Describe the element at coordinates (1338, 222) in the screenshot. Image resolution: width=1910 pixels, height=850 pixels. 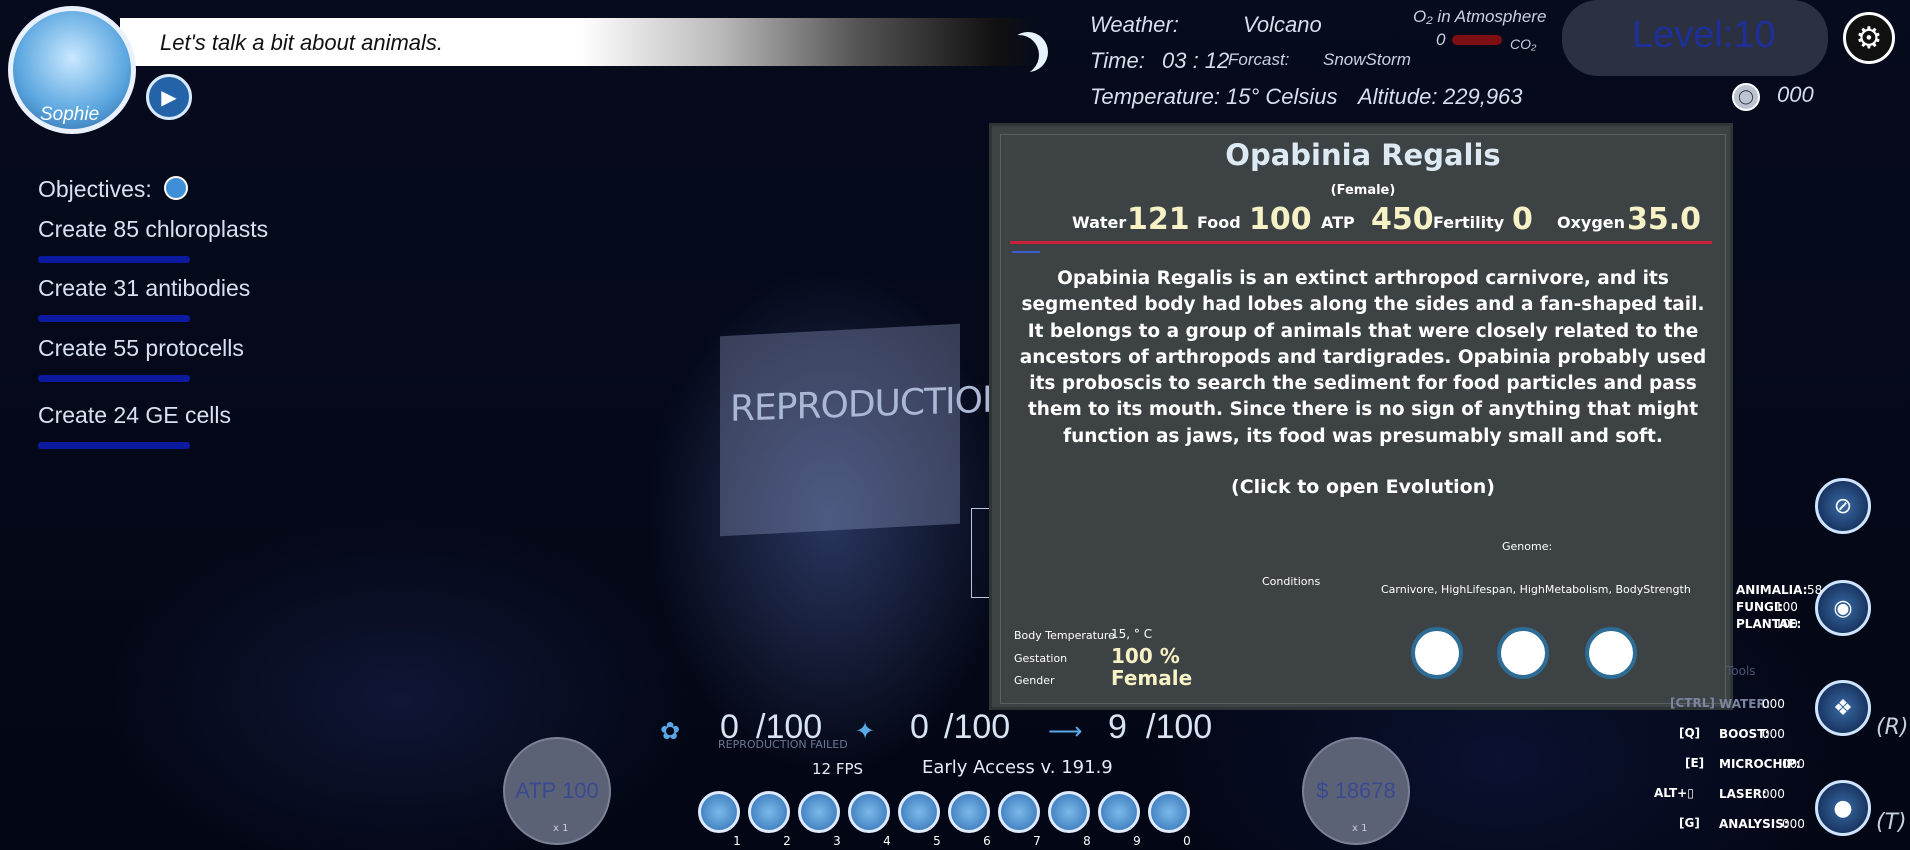
I see `stat-label-atp: ATP` at that location.